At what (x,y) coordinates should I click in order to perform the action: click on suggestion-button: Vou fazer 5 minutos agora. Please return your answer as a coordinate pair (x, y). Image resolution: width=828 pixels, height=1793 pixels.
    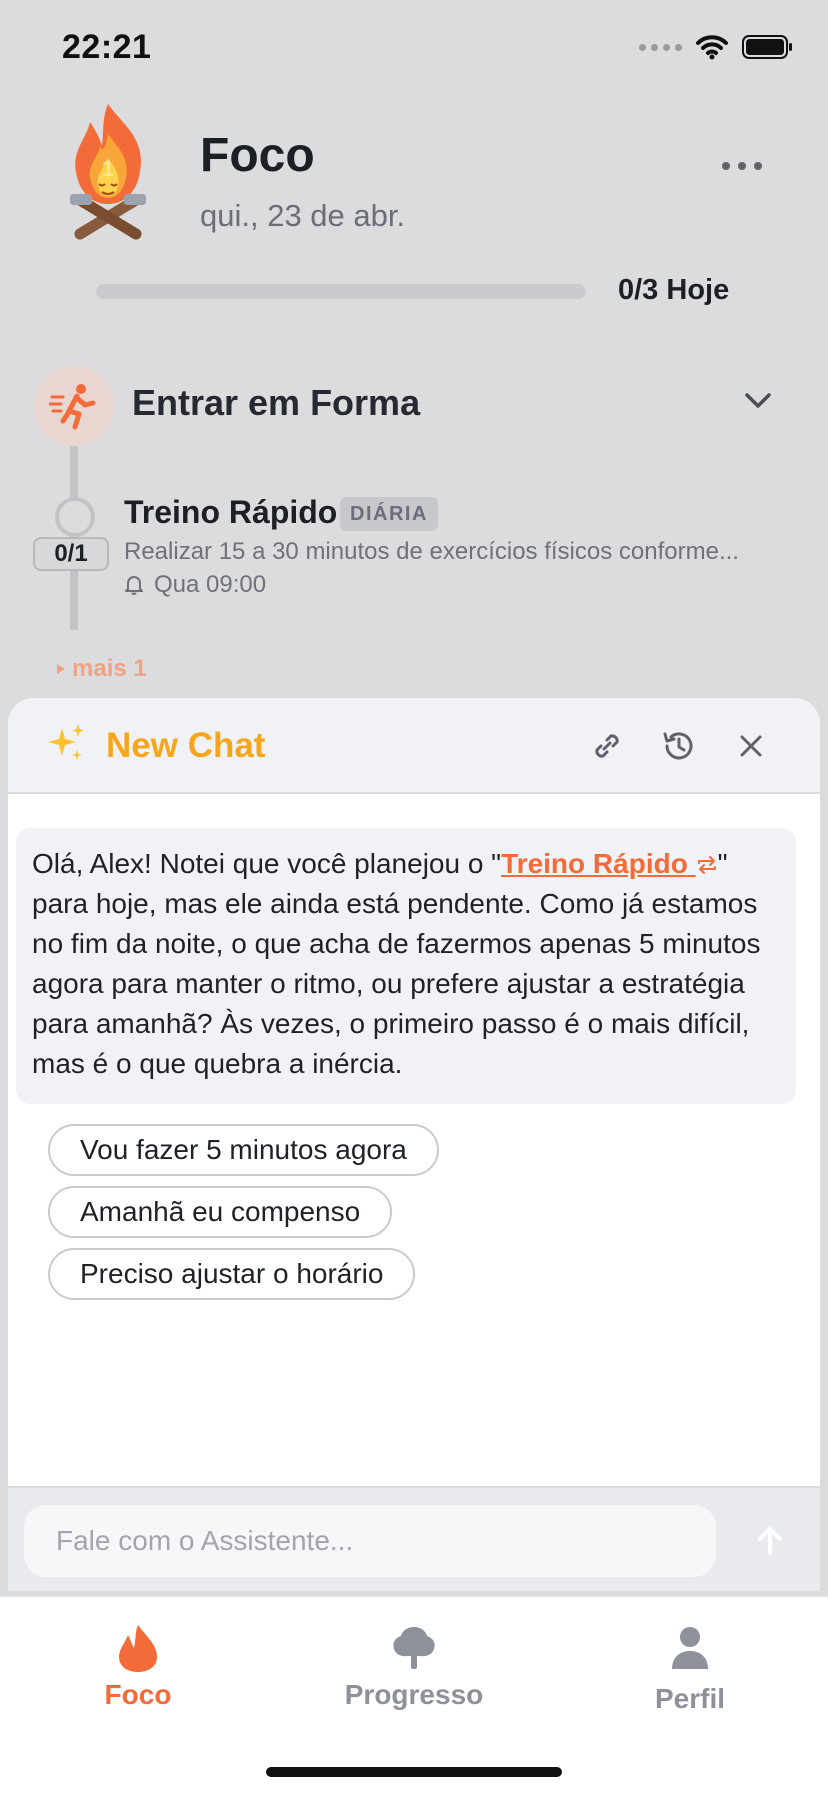
    Looking at the image, I should click on (243, 1150).